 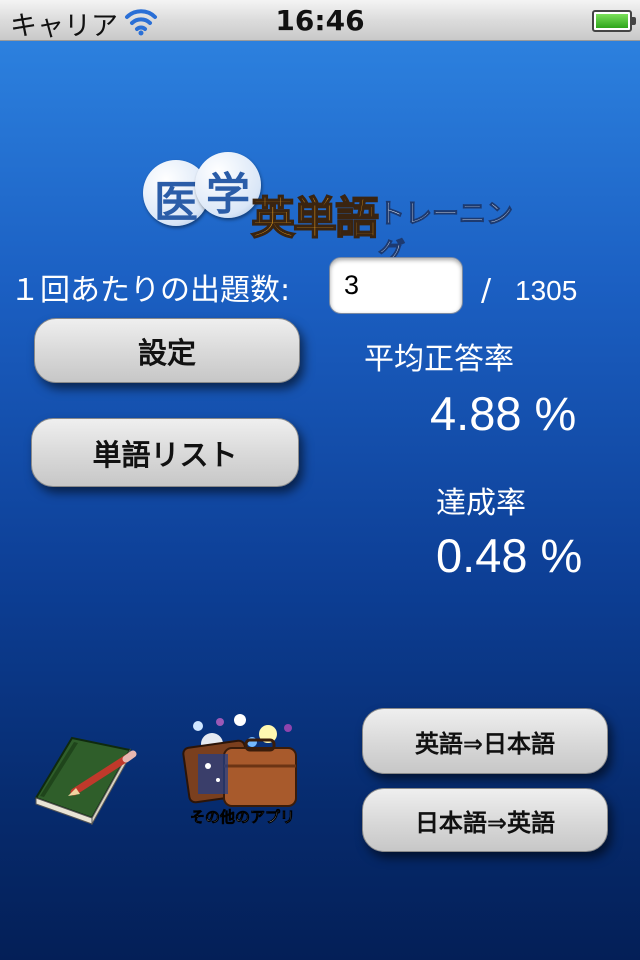 I want to click on average-accuracy-label: 平均正答率, so click(x=439, y=359).